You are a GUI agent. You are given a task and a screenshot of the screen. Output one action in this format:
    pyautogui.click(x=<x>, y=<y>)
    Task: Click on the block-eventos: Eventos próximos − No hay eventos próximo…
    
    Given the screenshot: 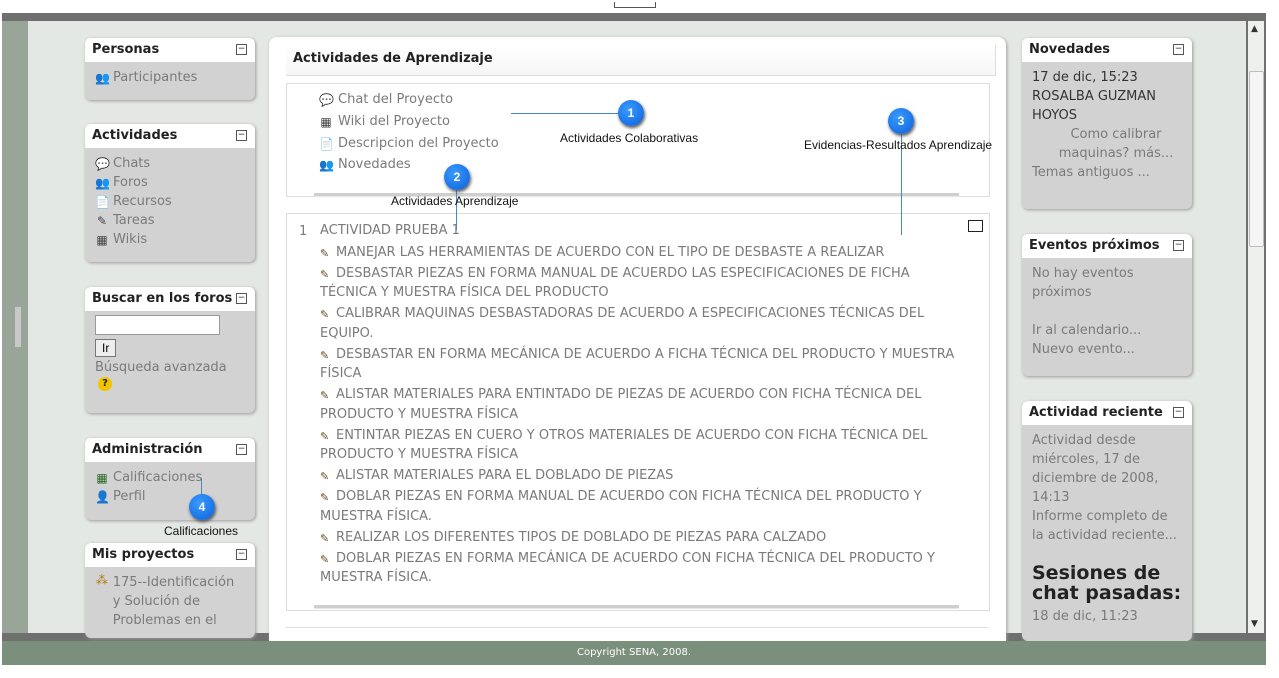 What is the action you would take?
    pyautogui.click(x=1107, y=305)
    